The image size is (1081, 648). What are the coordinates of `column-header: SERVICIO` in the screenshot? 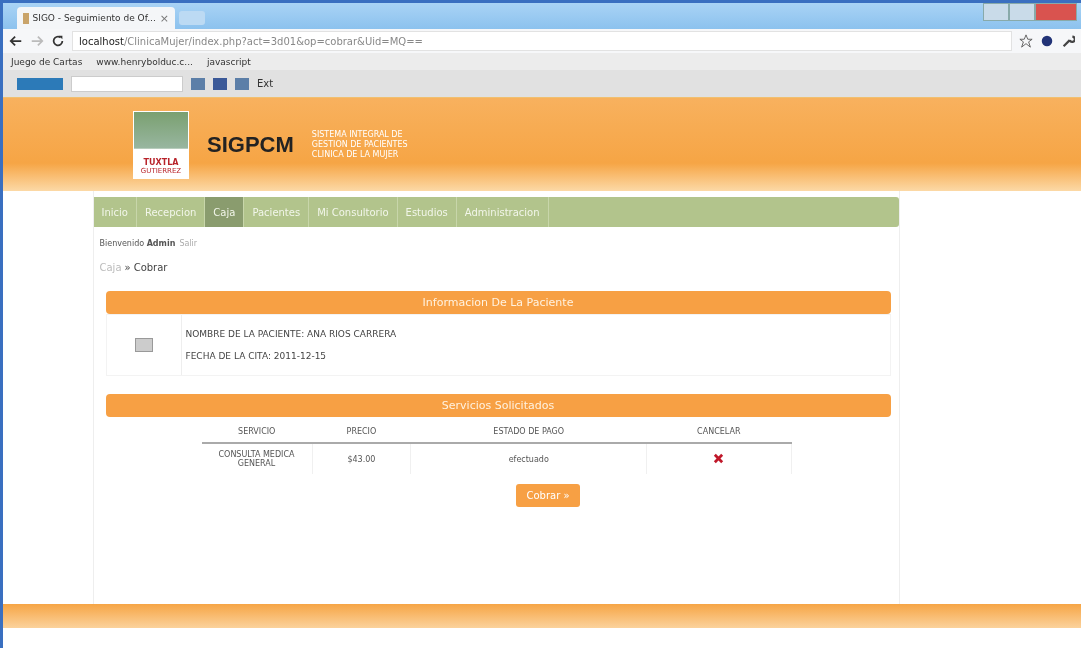 It's located at (256, 432).